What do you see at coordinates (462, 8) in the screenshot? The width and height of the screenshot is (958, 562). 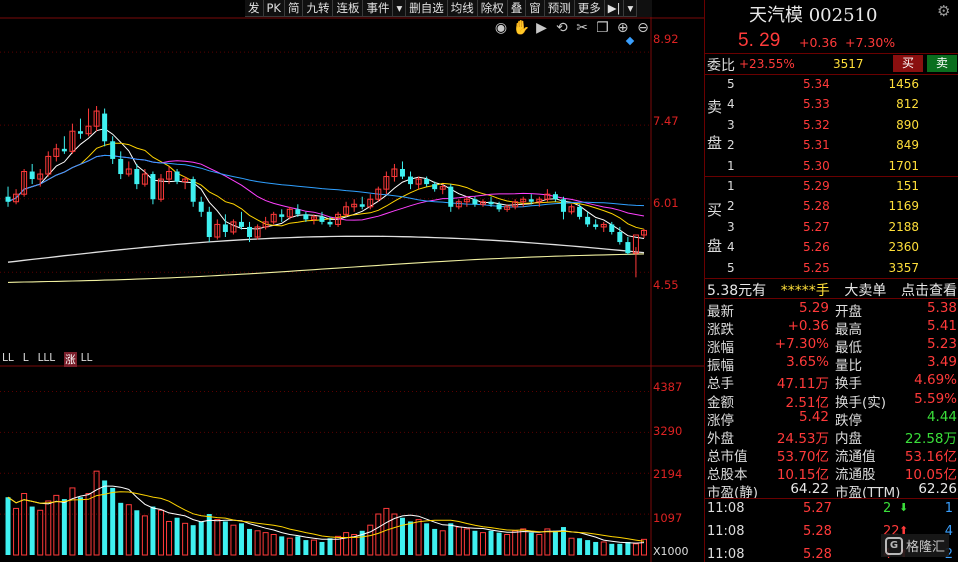 I see `toolbar-button: 均线` at bounding box center [462, 8].